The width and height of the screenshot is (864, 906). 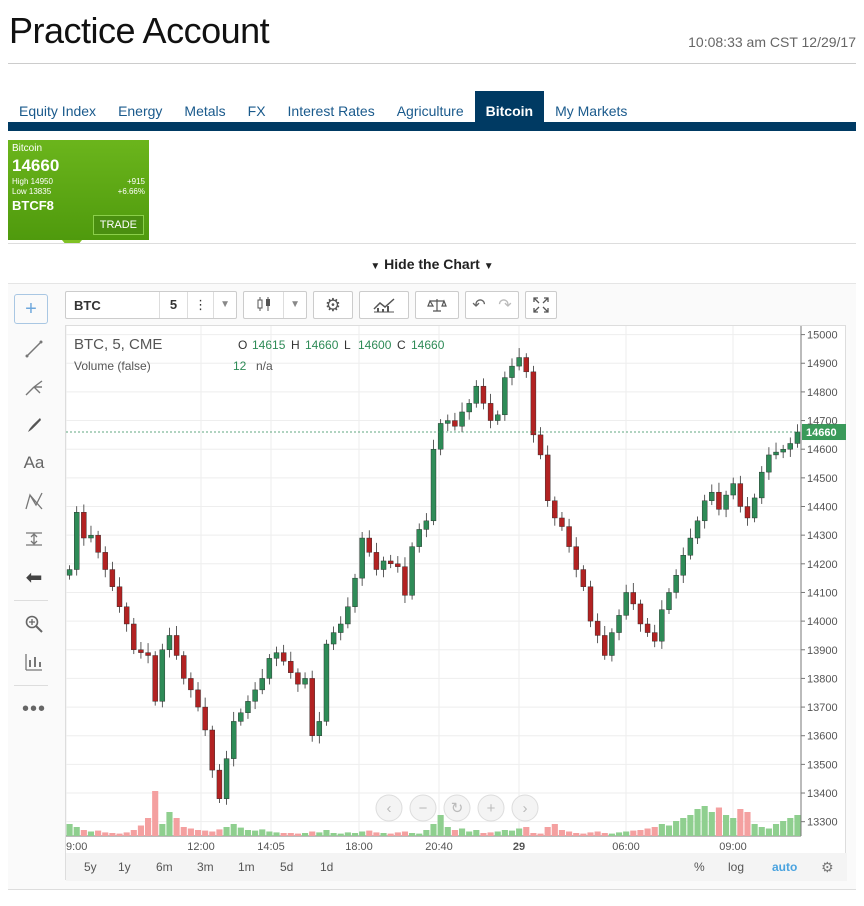 I want to click on symbol-input: BTC, so click(x=87, y=305).